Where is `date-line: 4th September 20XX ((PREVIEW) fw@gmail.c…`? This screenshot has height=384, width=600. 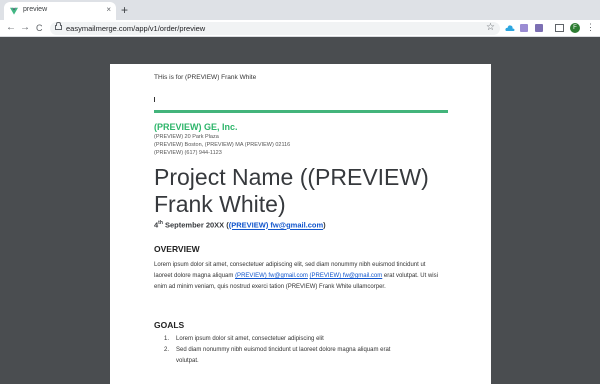
date-line: 4th September 20XX ((PREVIEW) fw@gmail.c… is located at coordinates (240, 225).